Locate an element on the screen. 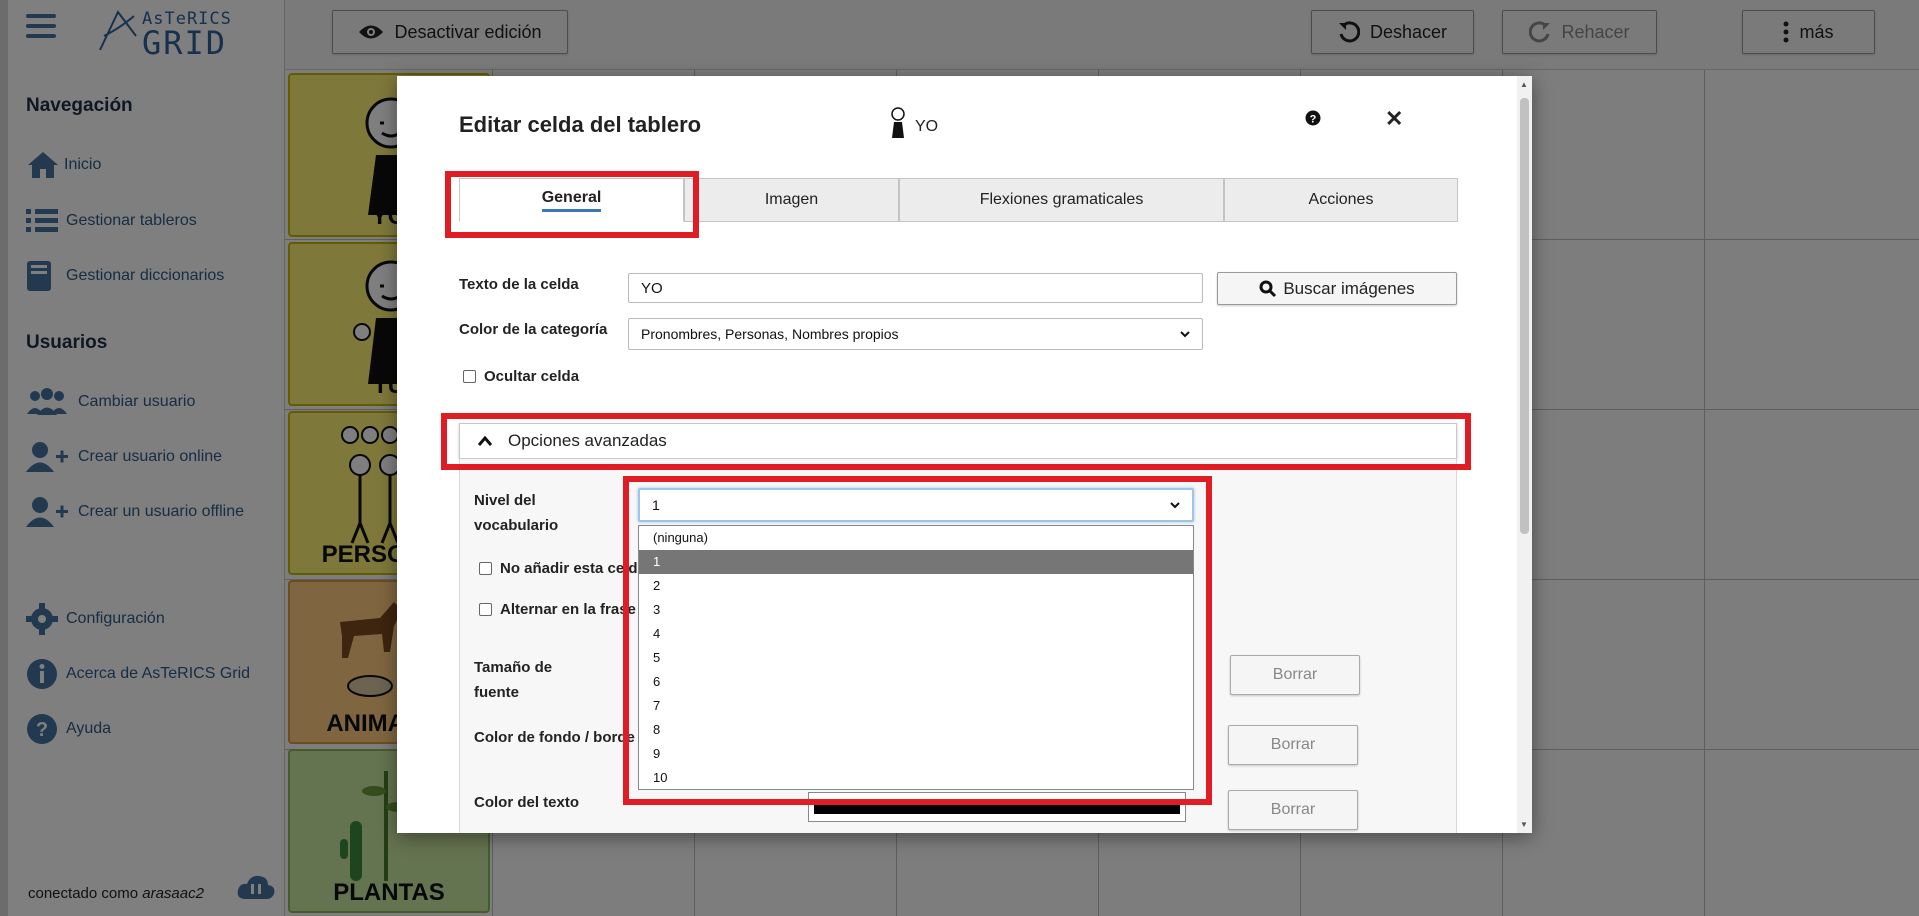 The image size is (1919, 916). vocab-level-dropdown: (ninguna) 1 2 3 4 5 6 7 8 9 10 is located at coordinates (916, 657).